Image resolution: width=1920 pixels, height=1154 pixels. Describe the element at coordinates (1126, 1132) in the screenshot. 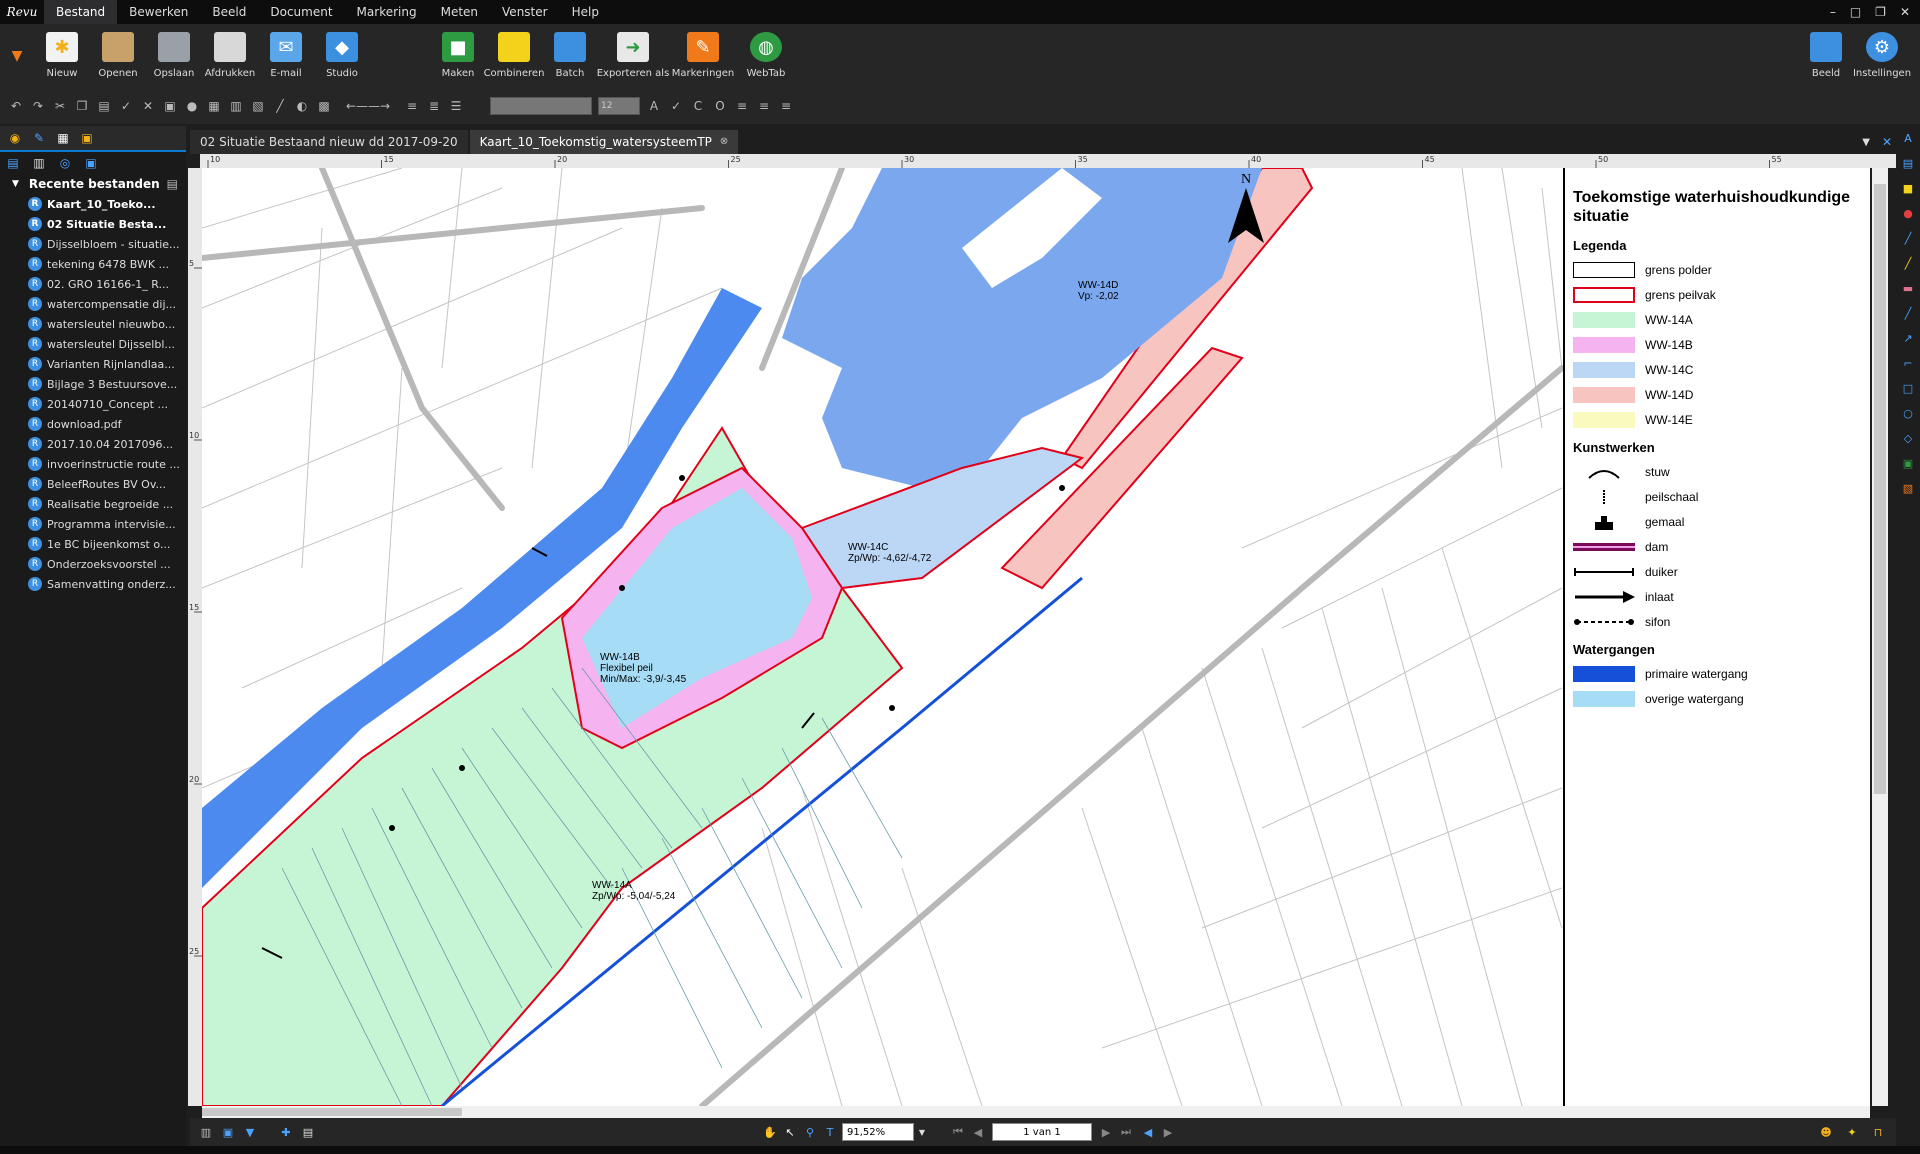

I see `last-page-icon: ⏭` at that location.